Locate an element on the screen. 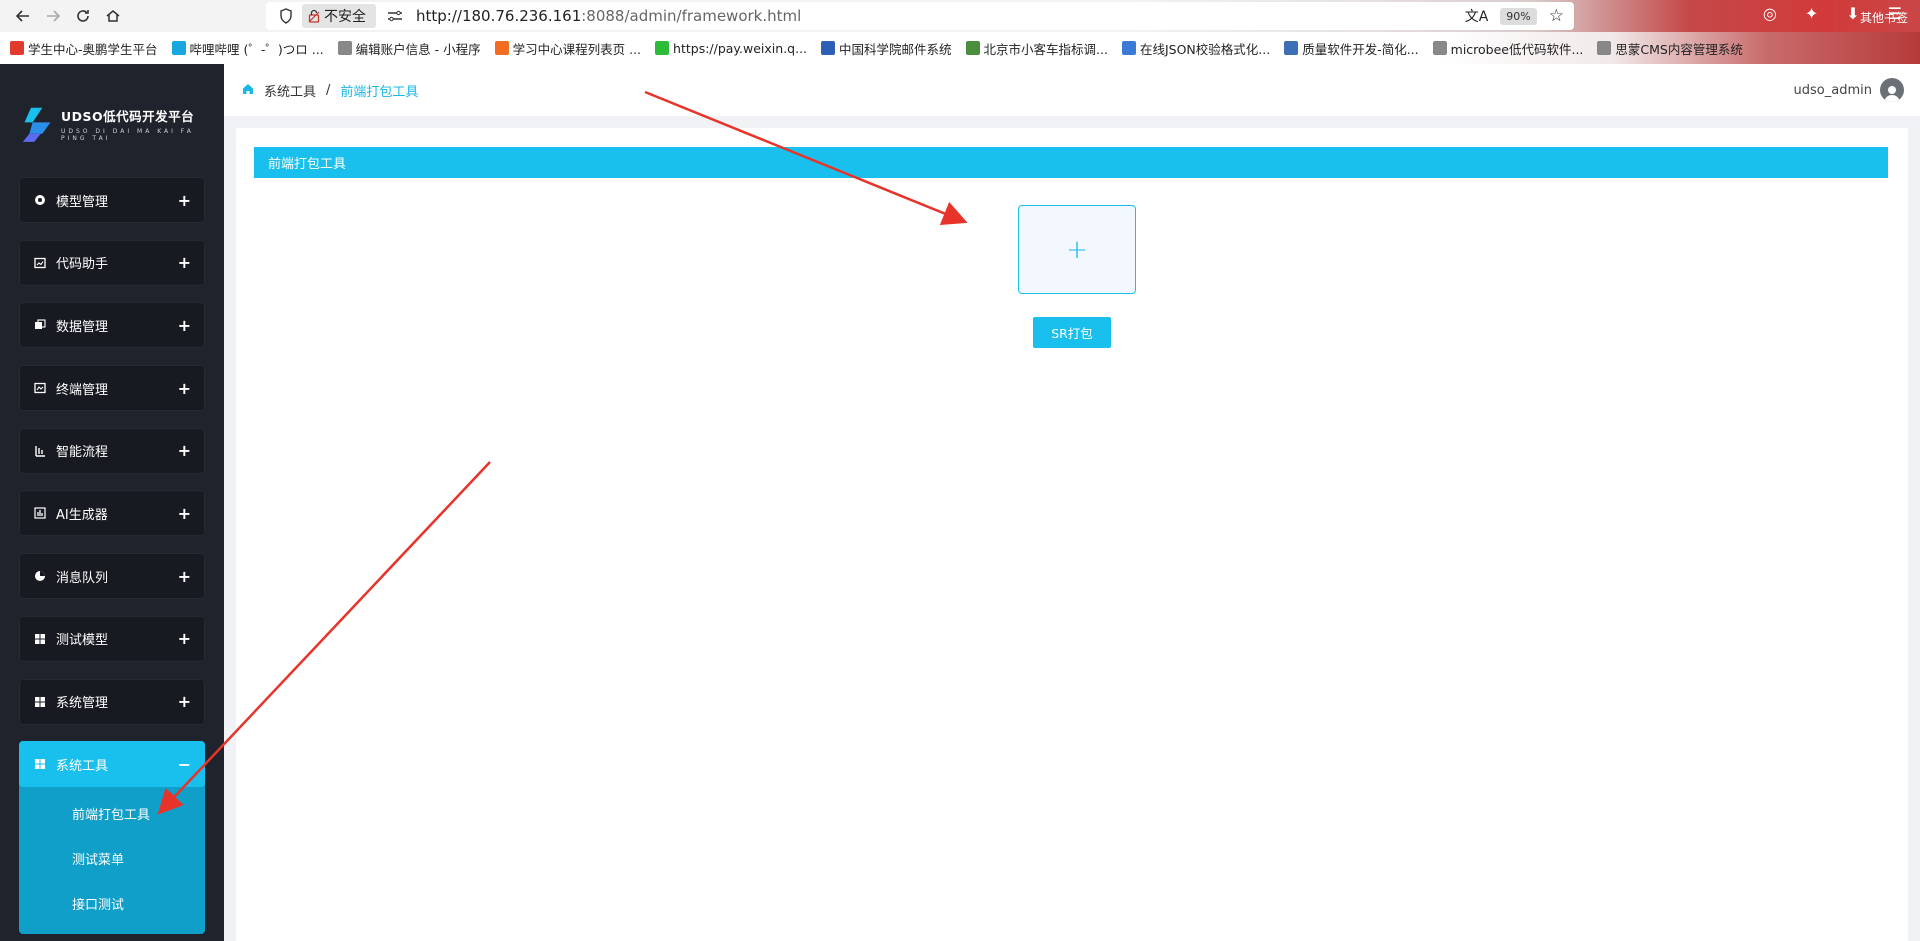 The height and width of the screenshot is (941, 1920). home-button is located at coordinates (113, 16).